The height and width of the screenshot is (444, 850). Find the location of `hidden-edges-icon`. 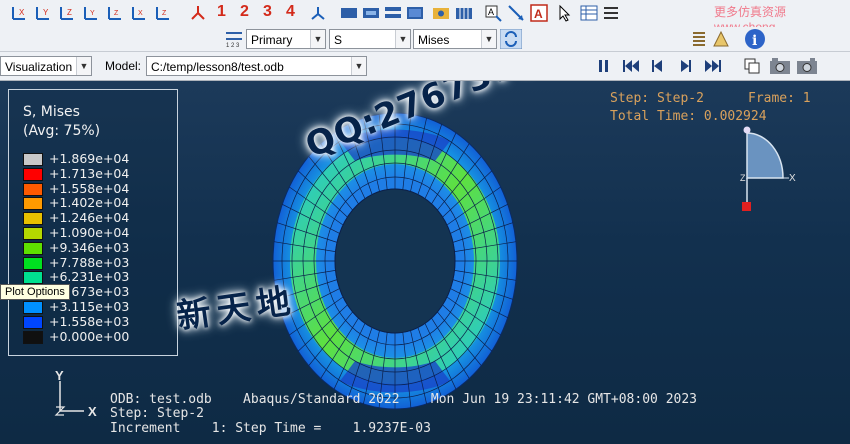

hidden-edges-icon is located at coordinates (415, 13).